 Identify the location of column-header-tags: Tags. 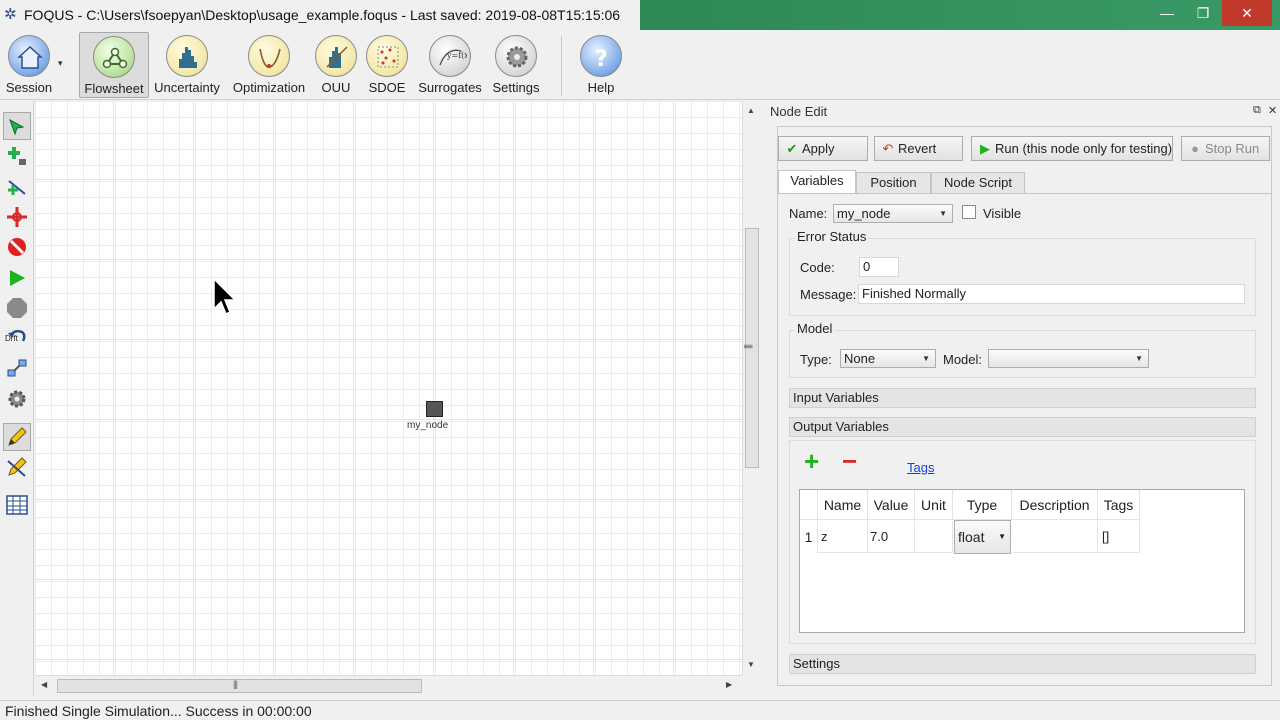
(1119, 505).